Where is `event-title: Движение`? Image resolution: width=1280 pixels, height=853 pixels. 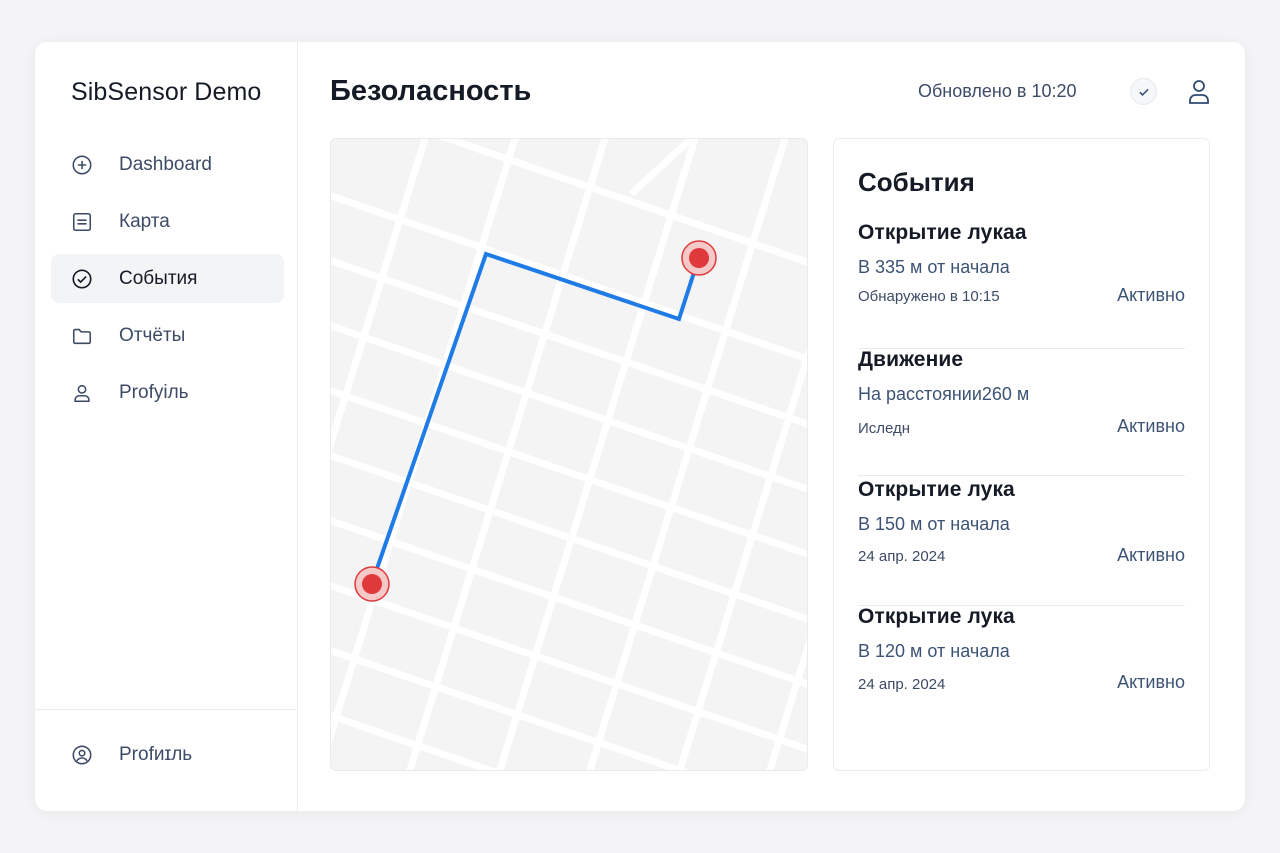 event-title: Движение is located at coordinates (911, 359).